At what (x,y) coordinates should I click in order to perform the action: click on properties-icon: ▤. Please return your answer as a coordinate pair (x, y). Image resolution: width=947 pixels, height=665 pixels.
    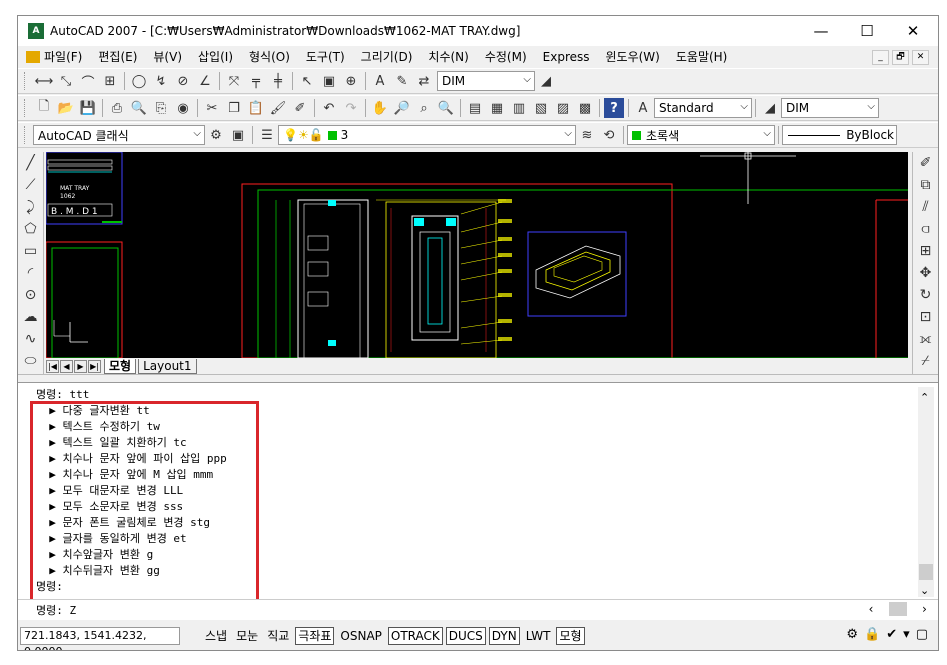
    Looking at the image, I should click on (475, 108).